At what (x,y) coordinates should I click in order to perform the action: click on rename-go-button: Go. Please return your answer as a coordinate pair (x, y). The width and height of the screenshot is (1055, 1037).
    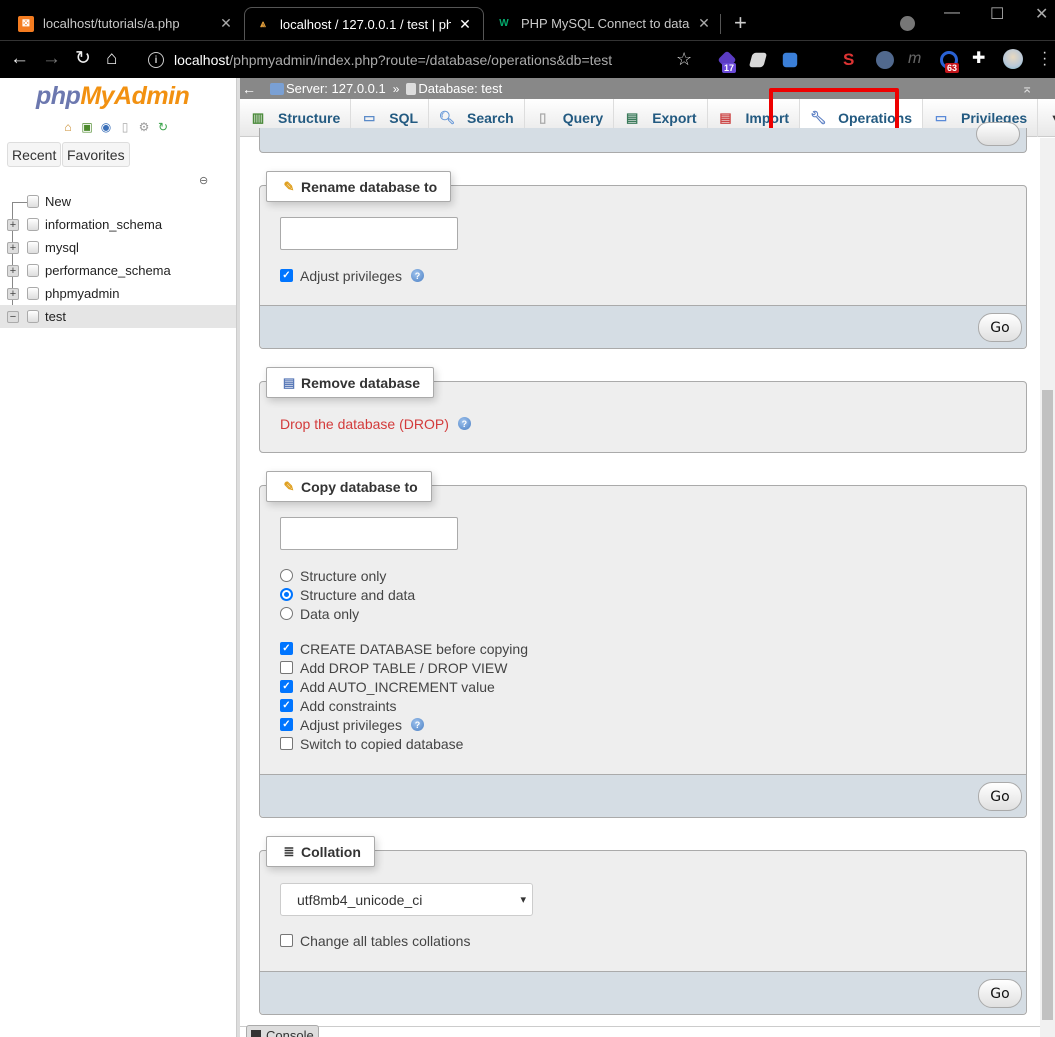
    Looking at the image, I should click on (1000, 327).